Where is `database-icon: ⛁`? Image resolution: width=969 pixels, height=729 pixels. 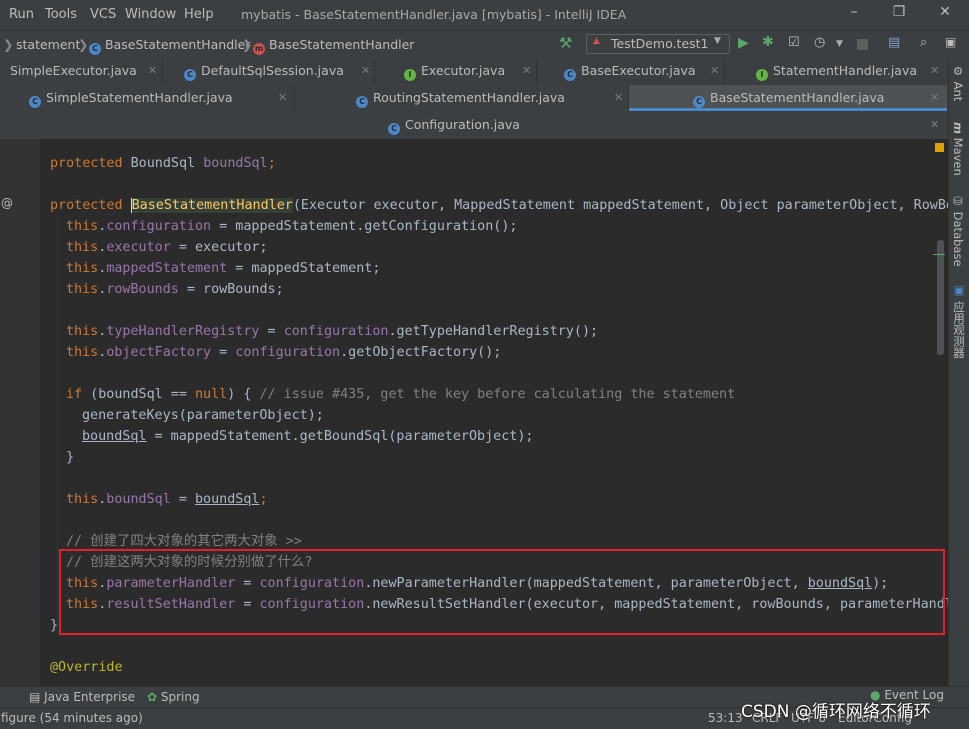
database-icon: ⛁ is located at coordinates (958, 201).